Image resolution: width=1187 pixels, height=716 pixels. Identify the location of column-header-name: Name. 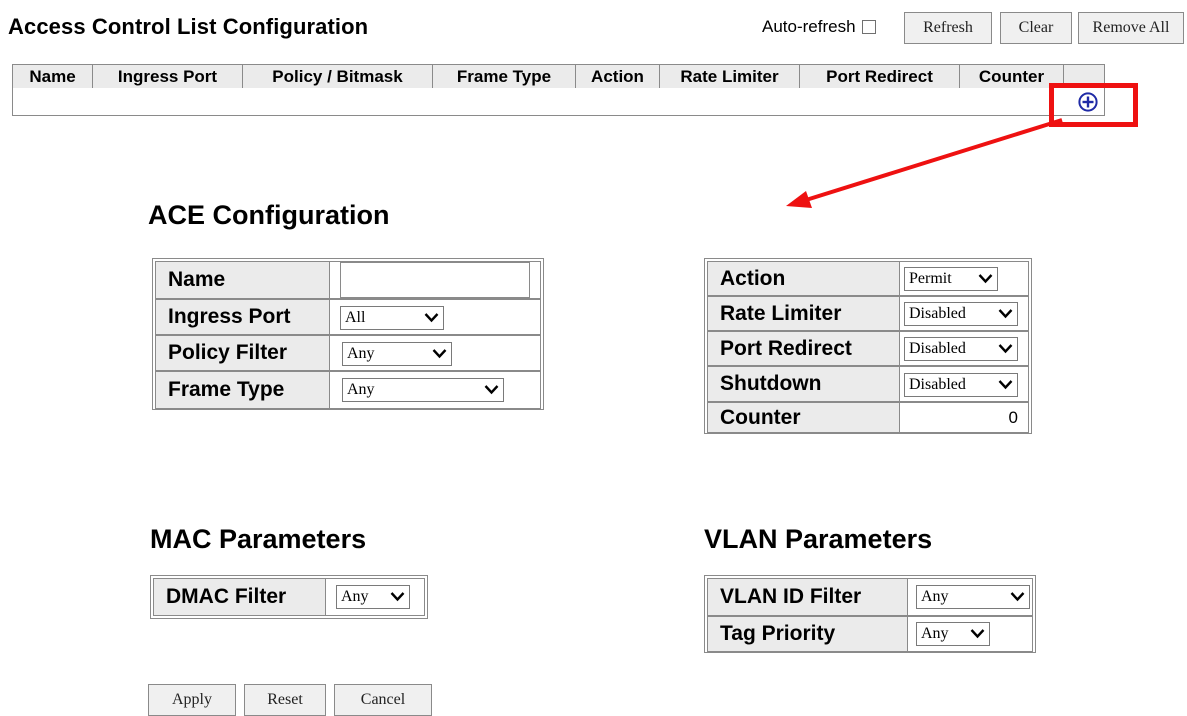
(53, 76).